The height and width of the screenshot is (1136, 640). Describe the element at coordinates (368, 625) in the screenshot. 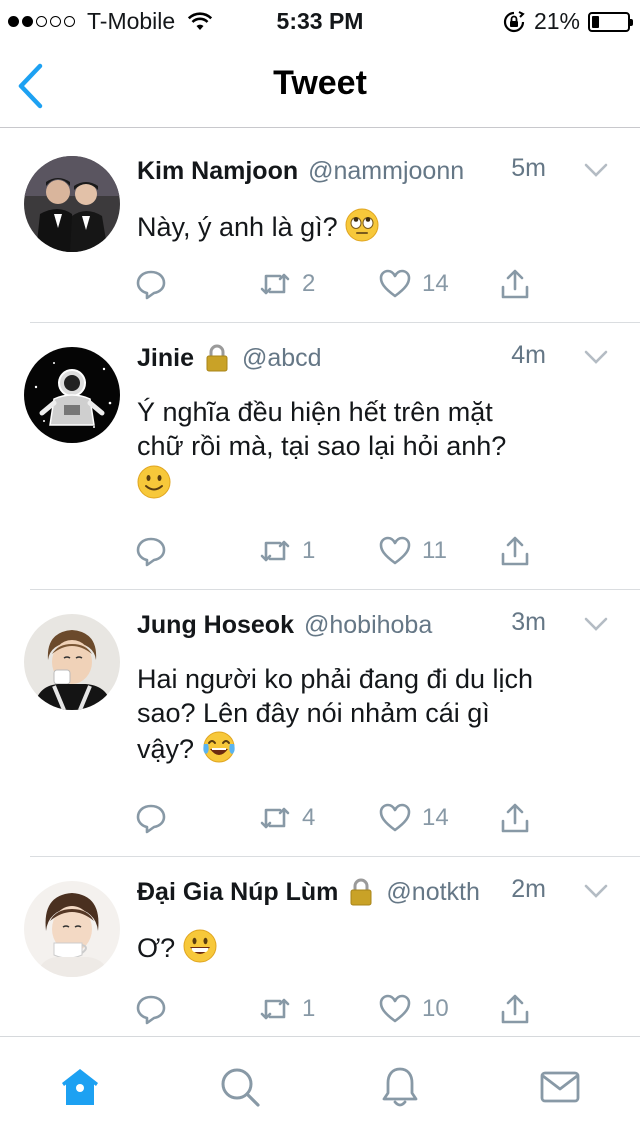

I see `user-handle: @hobihoba` at that location.